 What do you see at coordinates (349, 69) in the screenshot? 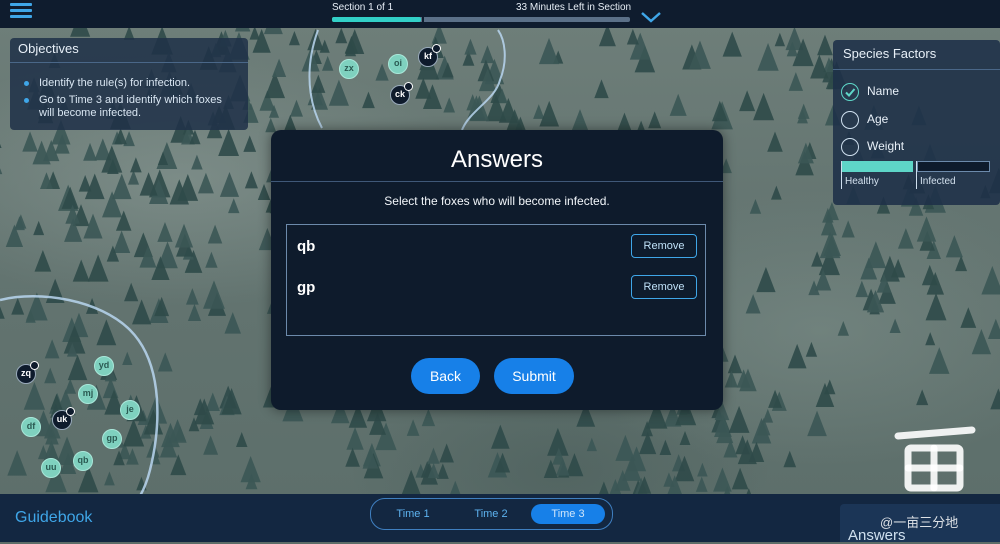
I see `fox-marker: zx` at bounding box center [349, 69].